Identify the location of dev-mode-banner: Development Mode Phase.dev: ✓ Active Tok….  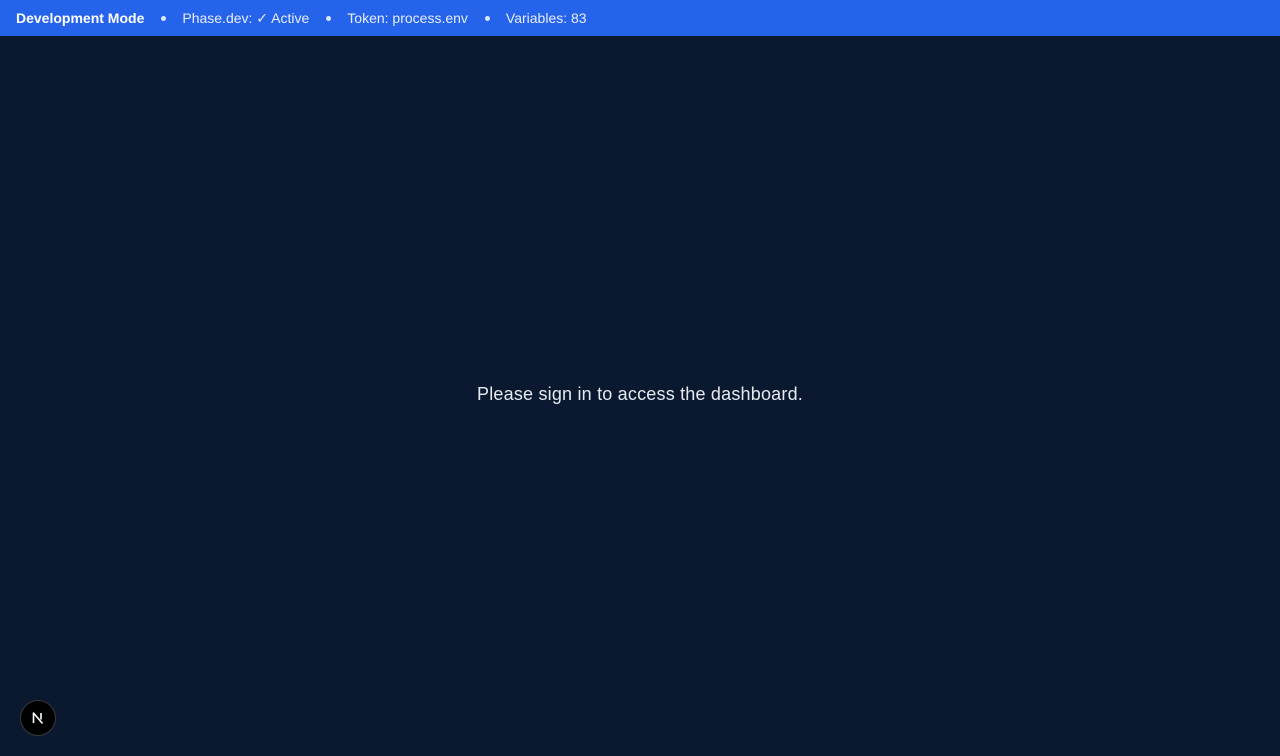
(640, 18).